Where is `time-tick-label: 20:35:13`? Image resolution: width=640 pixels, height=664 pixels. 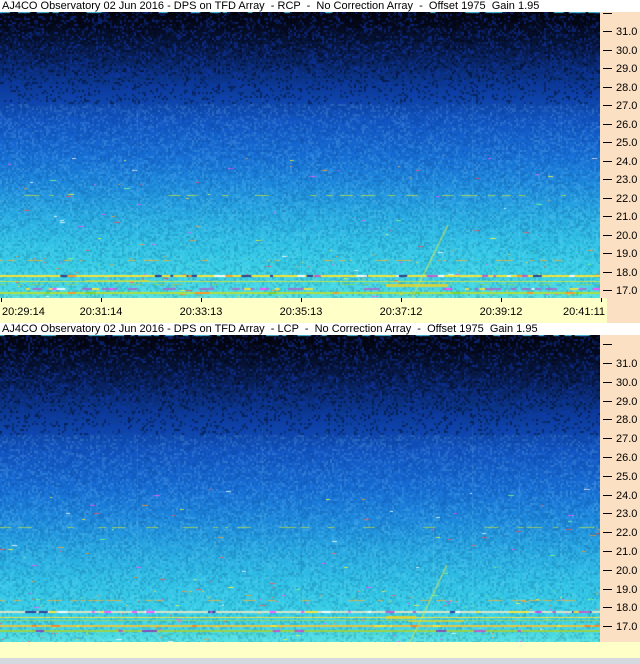
time-tick-label: 20:35:13 is located at coordinates (301, 312).